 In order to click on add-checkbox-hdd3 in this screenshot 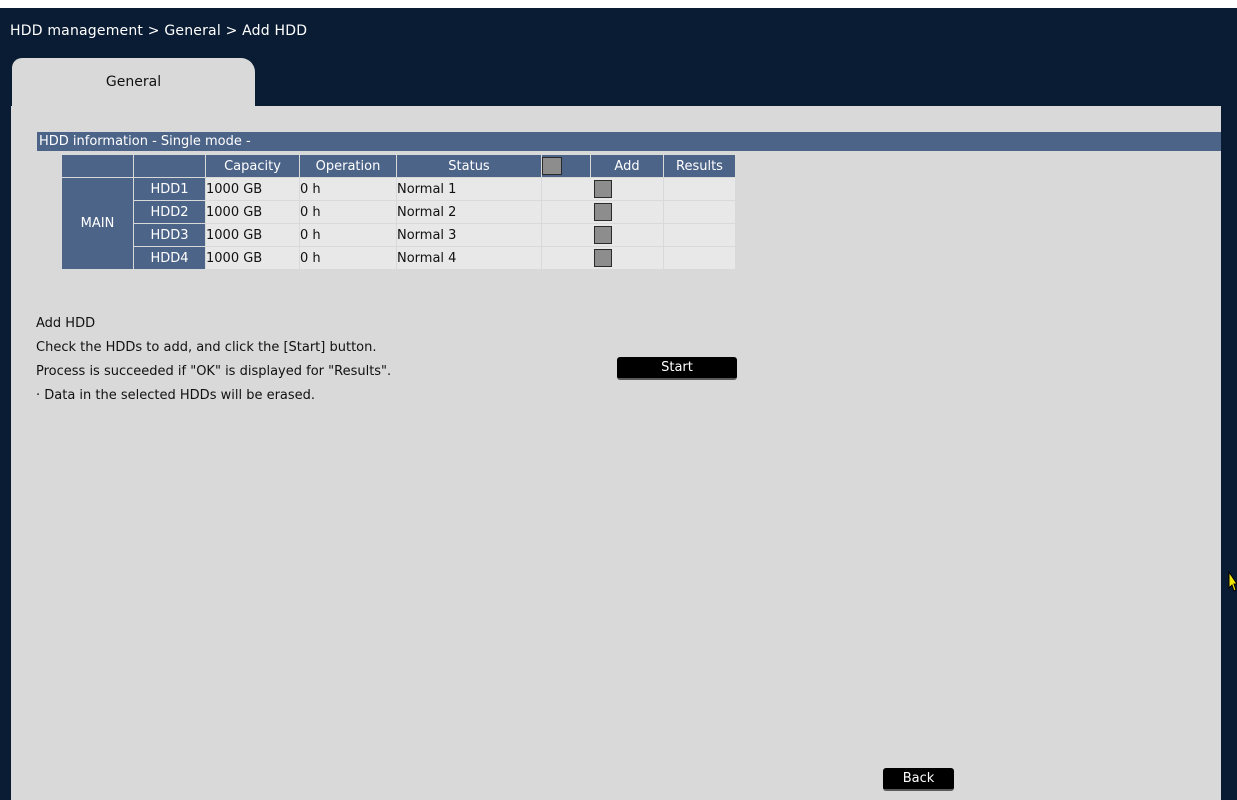, I will do `click(602, 235)`.